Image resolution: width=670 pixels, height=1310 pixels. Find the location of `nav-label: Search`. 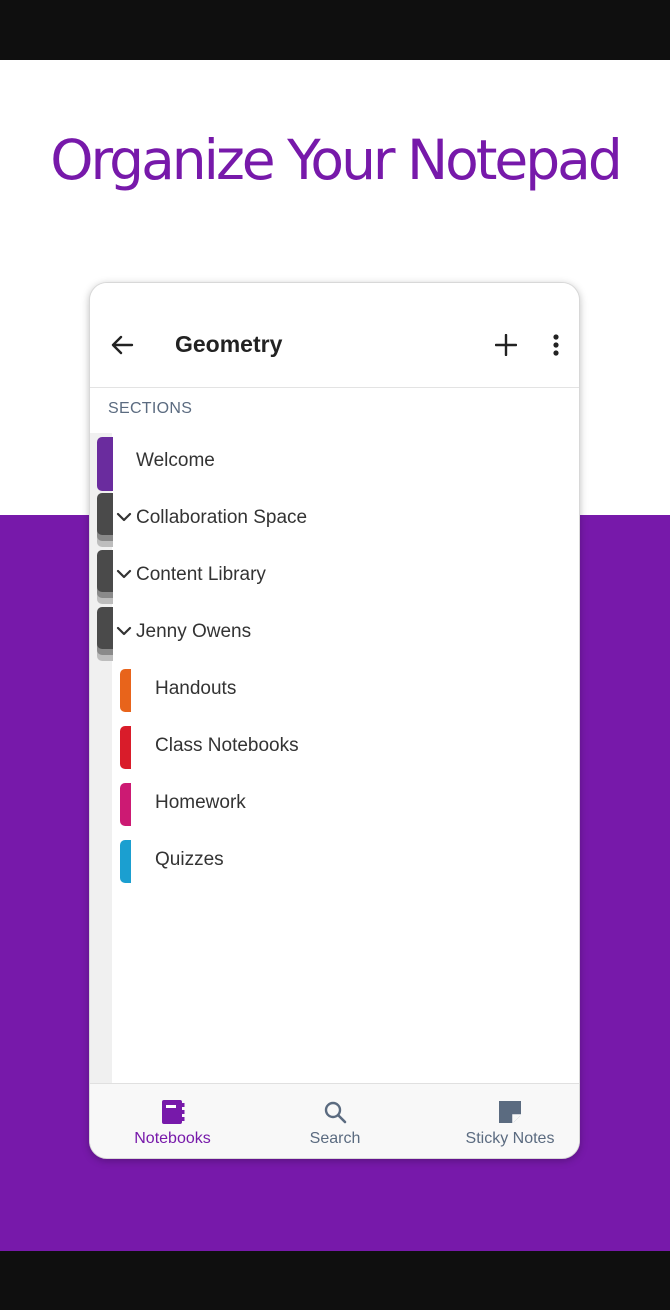

nav-label: Search is located at coordinates (335, 1138).